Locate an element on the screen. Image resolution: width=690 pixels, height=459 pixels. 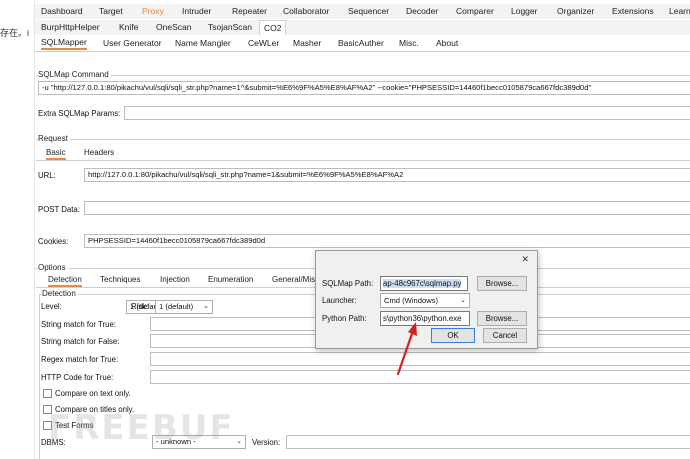
cookies-label: Cookies: is located at coordinates (53, 241).